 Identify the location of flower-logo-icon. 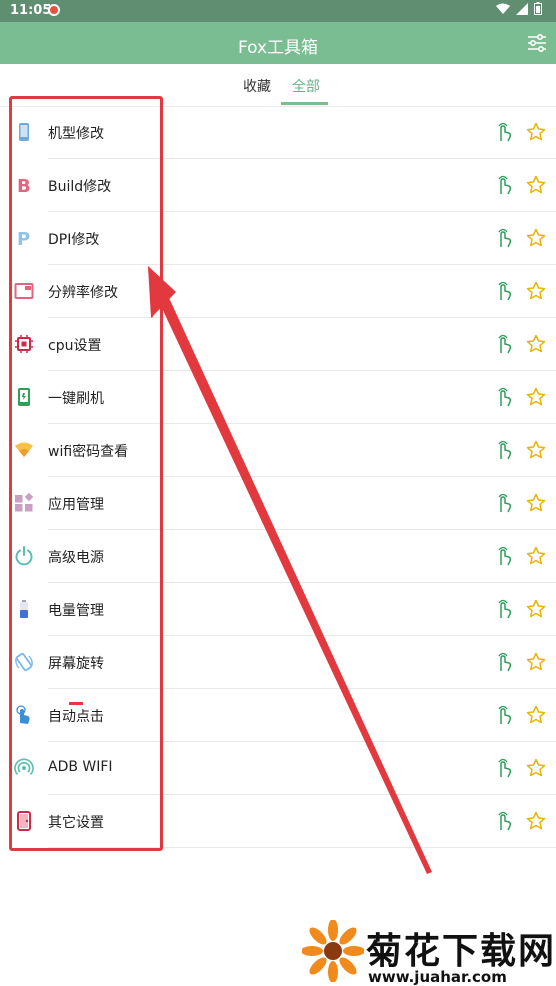
(333, 951).